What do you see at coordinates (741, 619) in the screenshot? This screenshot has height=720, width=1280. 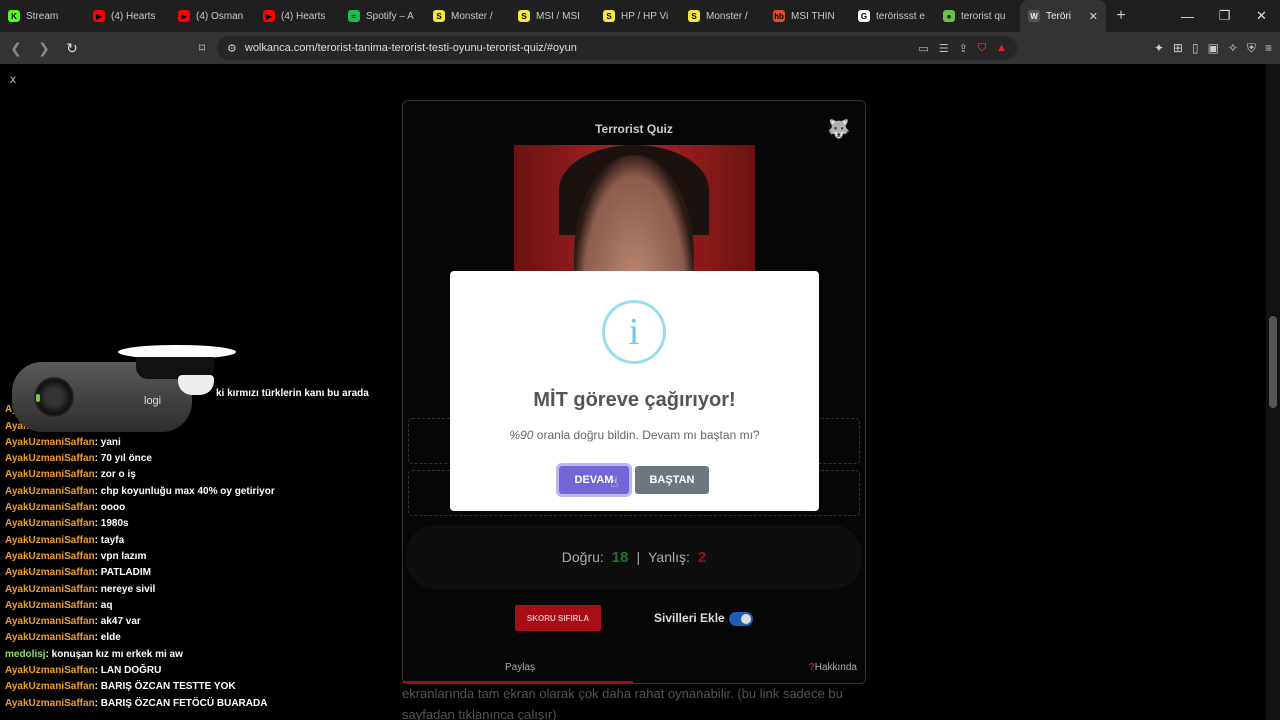 I see `civilians-toggle` at bounding box center [741, 619].